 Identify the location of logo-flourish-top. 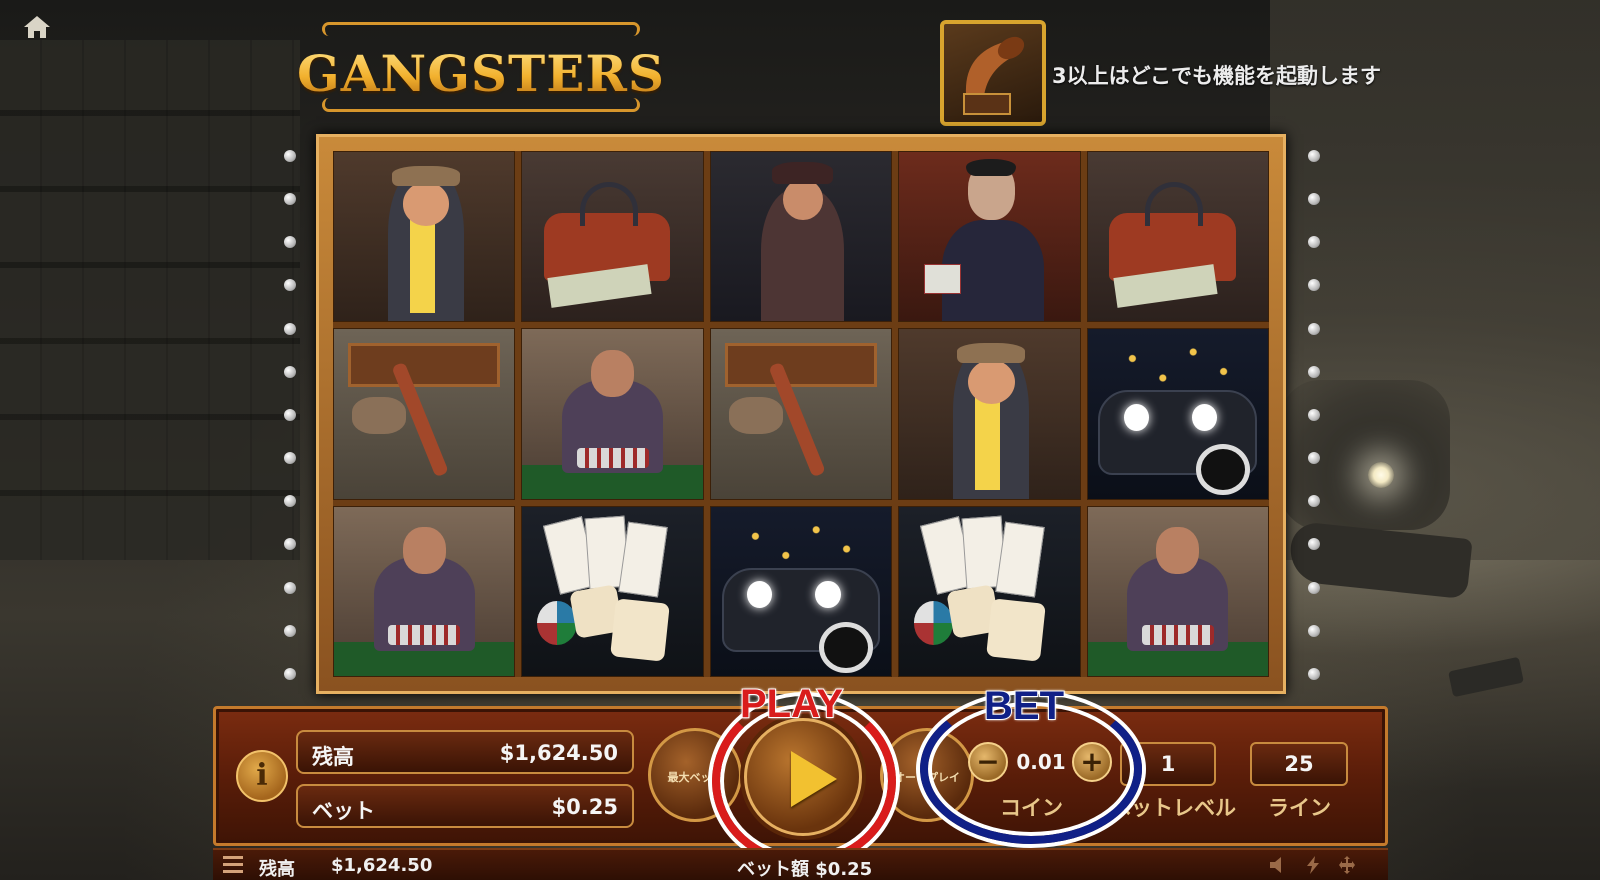
(481, 29).